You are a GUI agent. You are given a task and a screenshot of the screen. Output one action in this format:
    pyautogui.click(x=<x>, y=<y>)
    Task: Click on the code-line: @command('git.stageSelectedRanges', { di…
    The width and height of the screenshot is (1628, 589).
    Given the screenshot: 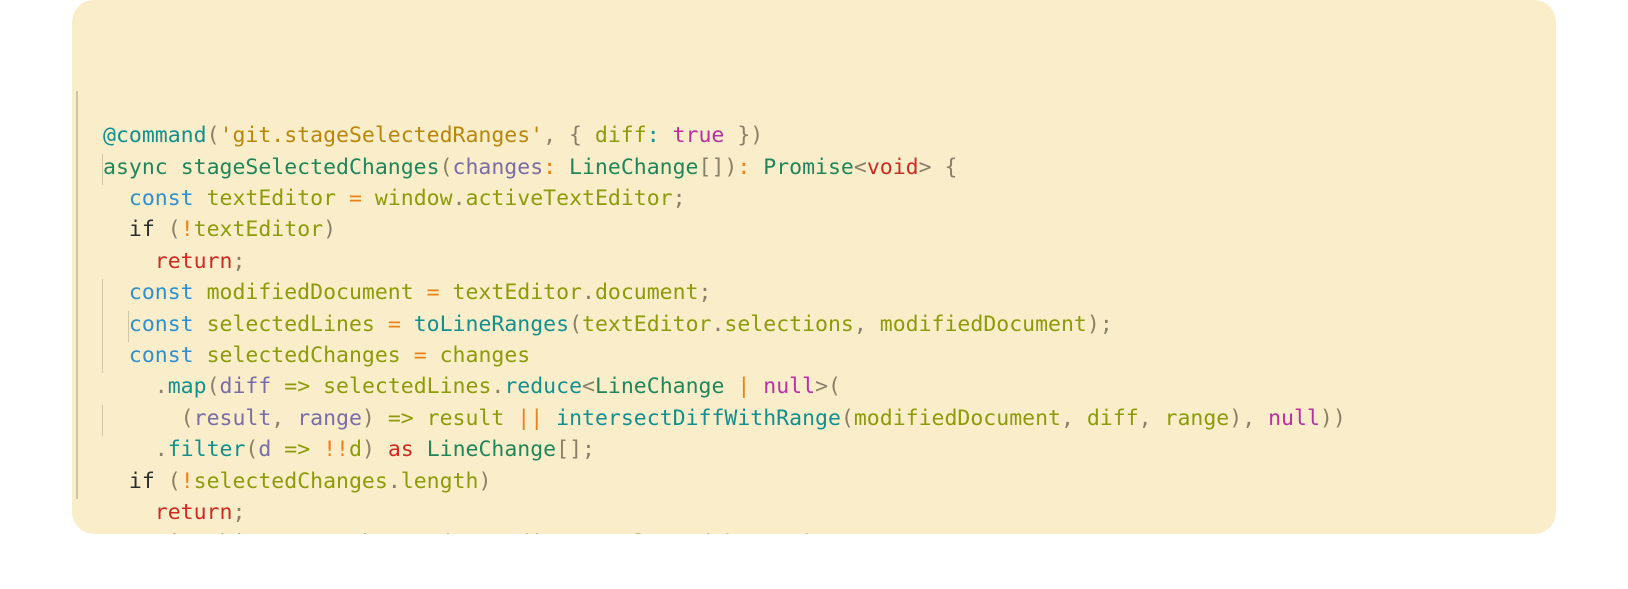 What is the action you would take?
    pyautogui.click(x=829, y=135)
    